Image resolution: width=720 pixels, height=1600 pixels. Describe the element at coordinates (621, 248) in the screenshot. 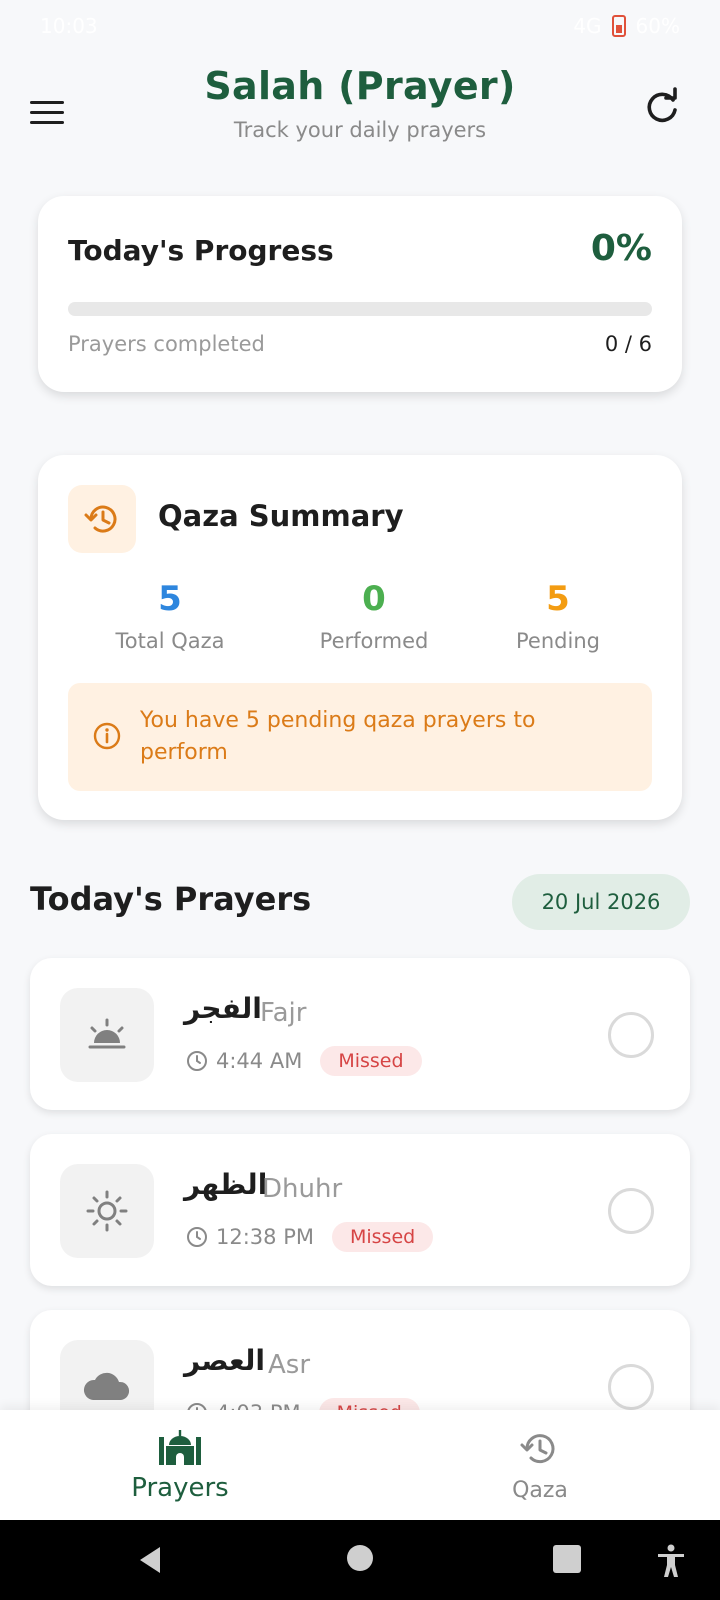

I see `progress-percent: 0%` at that location.